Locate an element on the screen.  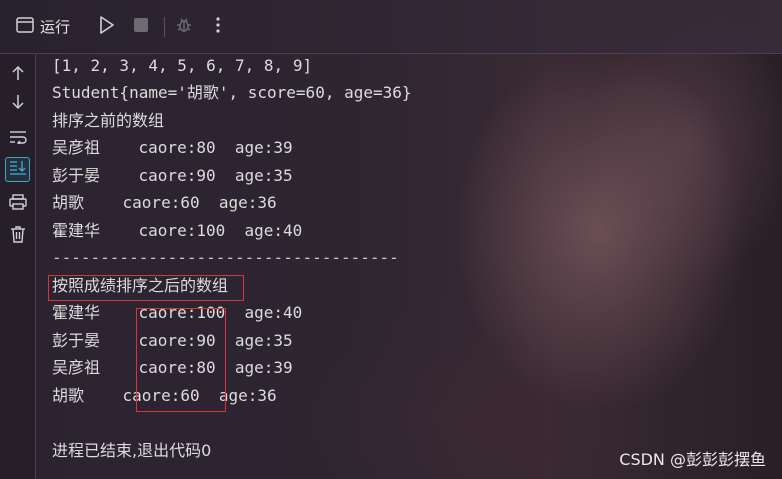
arrow-down-icon is located at coordinates (18, 104).